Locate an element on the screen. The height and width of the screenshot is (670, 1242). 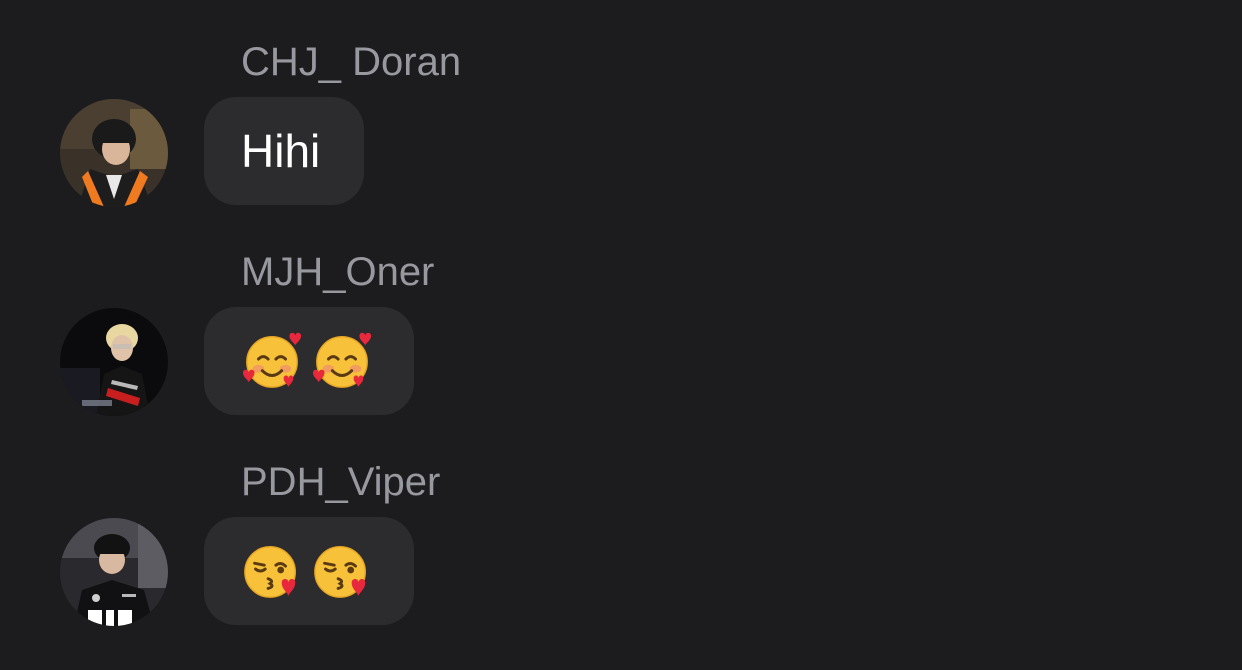
message-bubble: Hihi is located at coordinates (284, 151).